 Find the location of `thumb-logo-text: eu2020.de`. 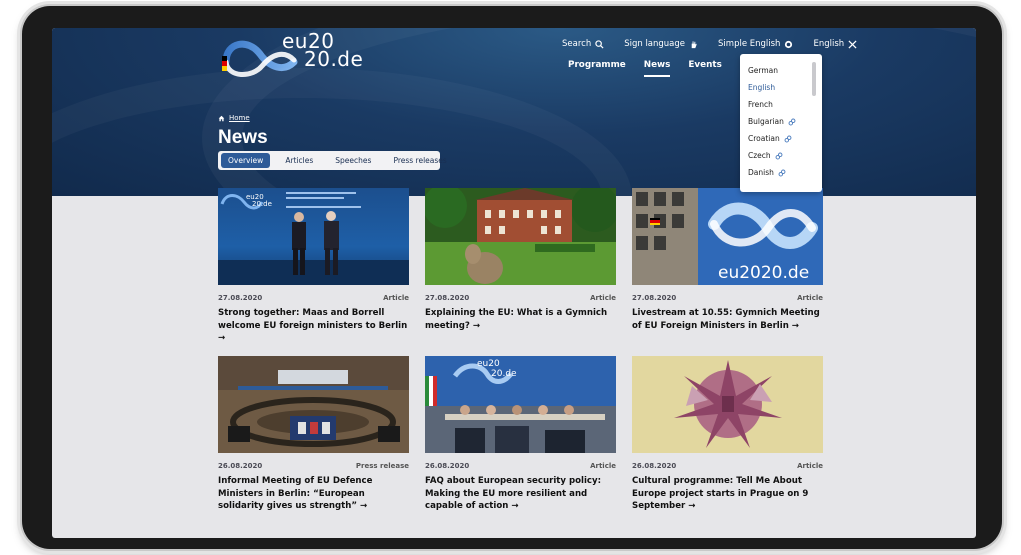

thumb-logo-text: eu2020.de is located at coordinates (763, 273).